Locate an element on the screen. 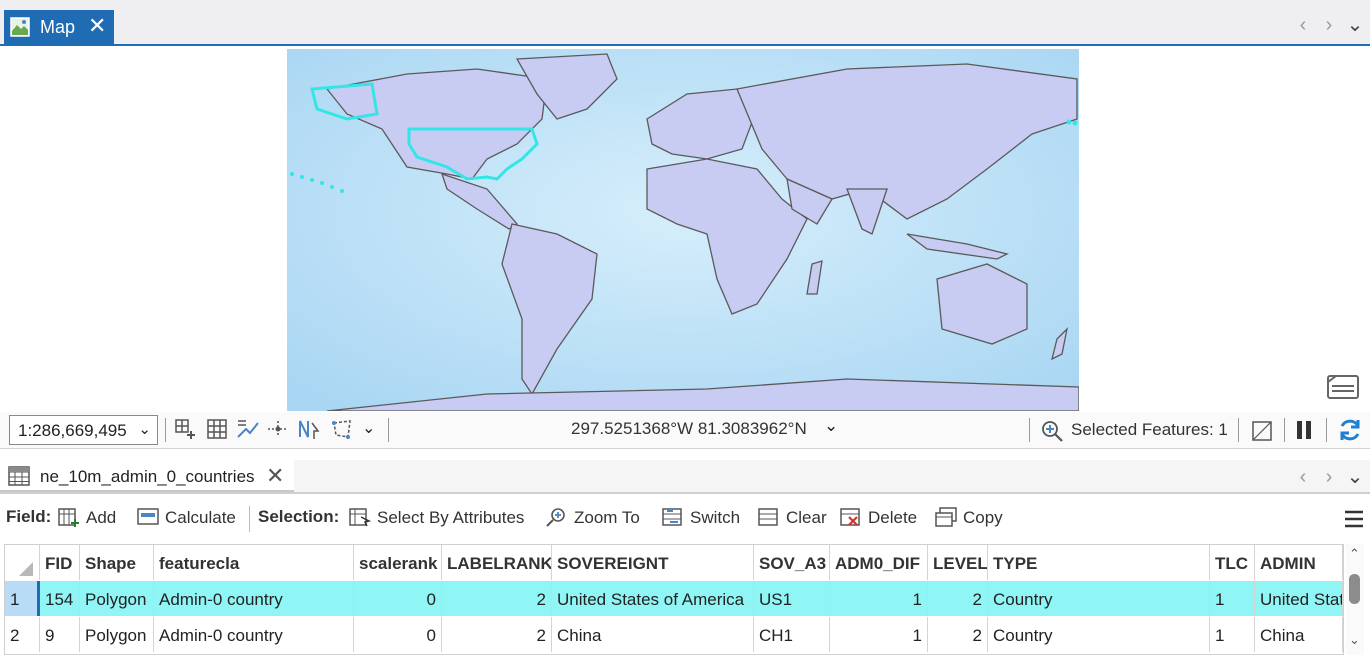  delete-icon is located at coordinates (850, 517).